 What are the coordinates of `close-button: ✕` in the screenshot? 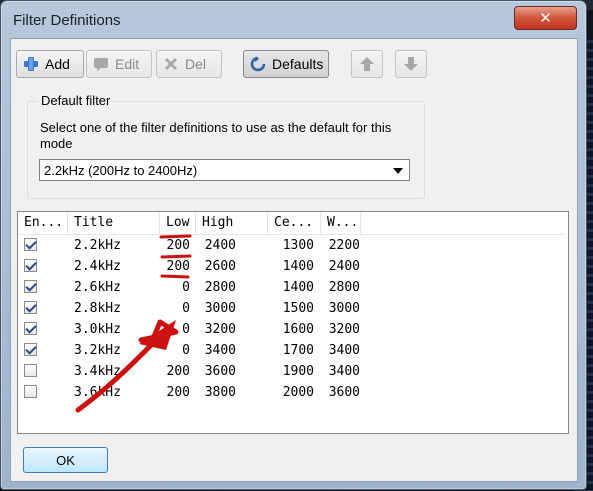 It's located at (545, 18).